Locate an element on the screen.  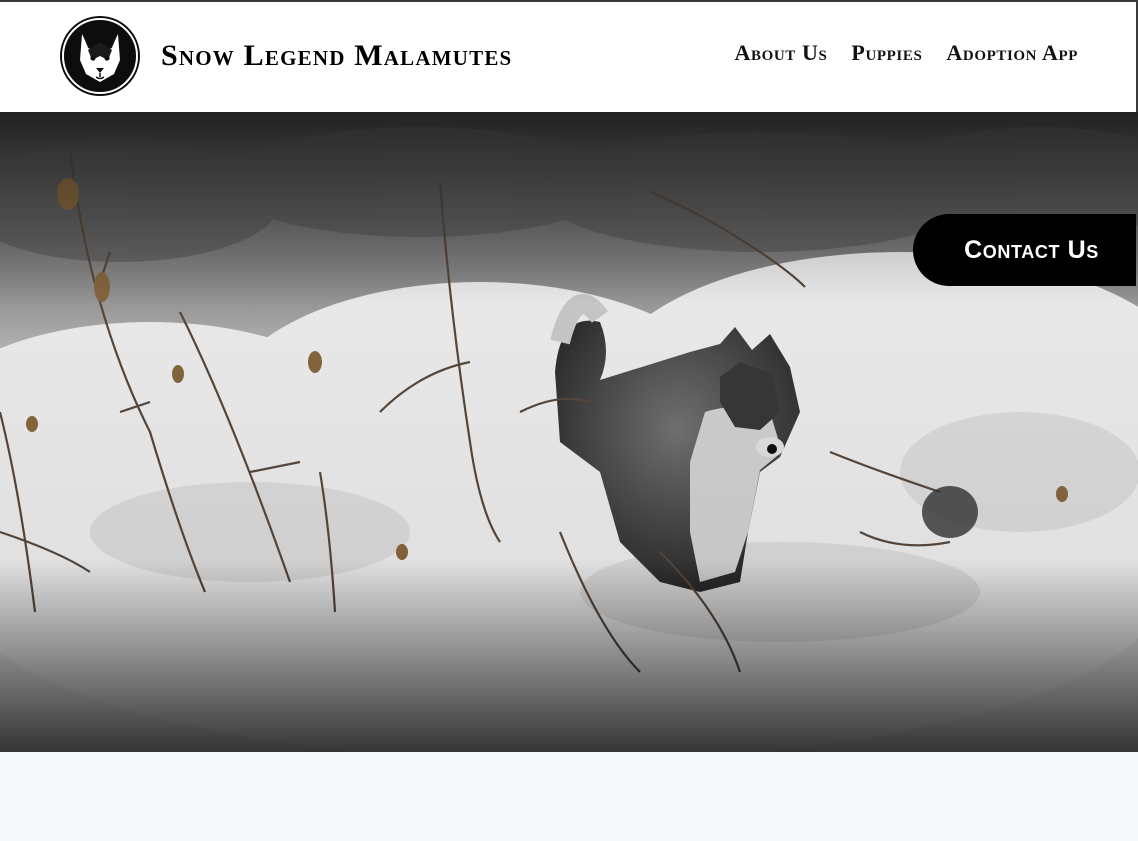
main-nav: About Us Puppies Adoption App is located at coordinates (906, 53).